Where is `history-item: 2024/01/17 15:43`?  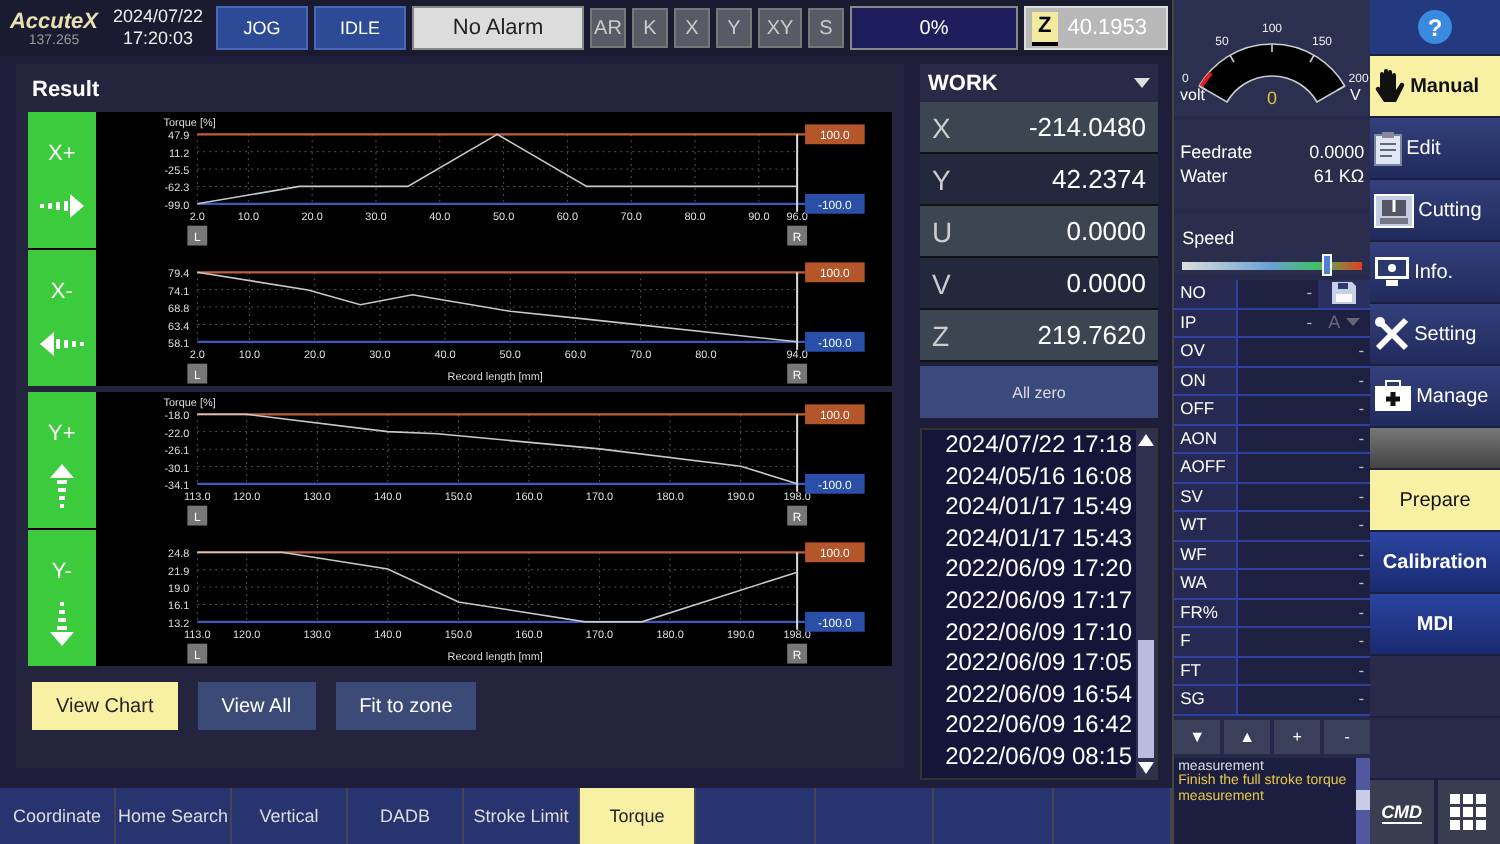 history-item: 2024/01/17 15:43 is located at coordinates (1038, 539).